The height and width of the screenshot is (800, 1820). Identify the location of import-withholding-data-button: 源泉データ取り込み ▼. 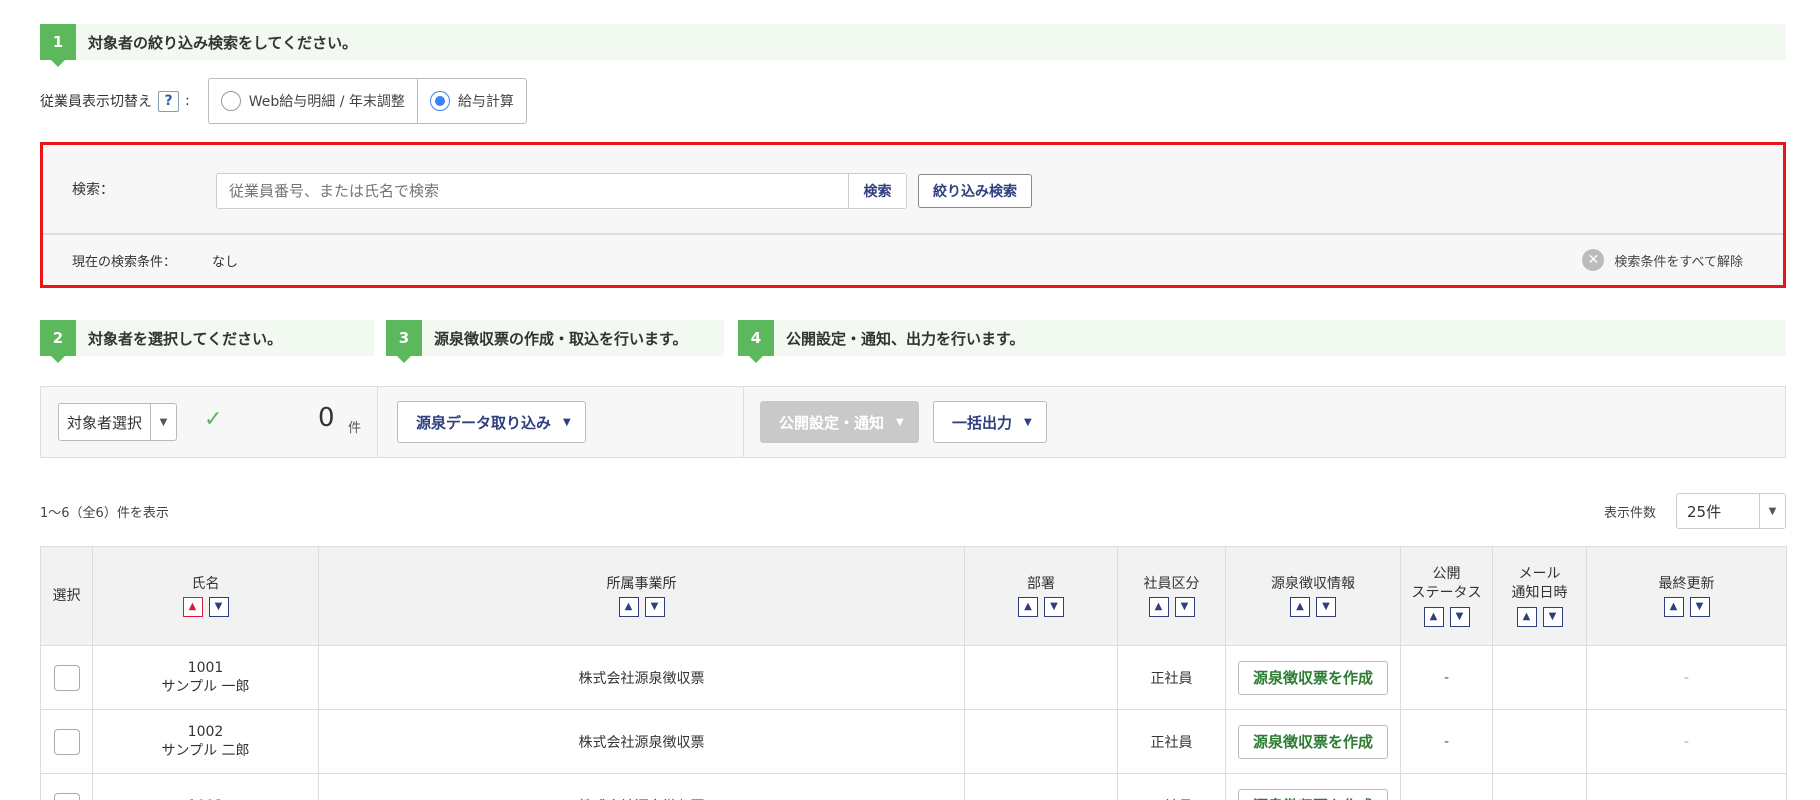
(491, 422).